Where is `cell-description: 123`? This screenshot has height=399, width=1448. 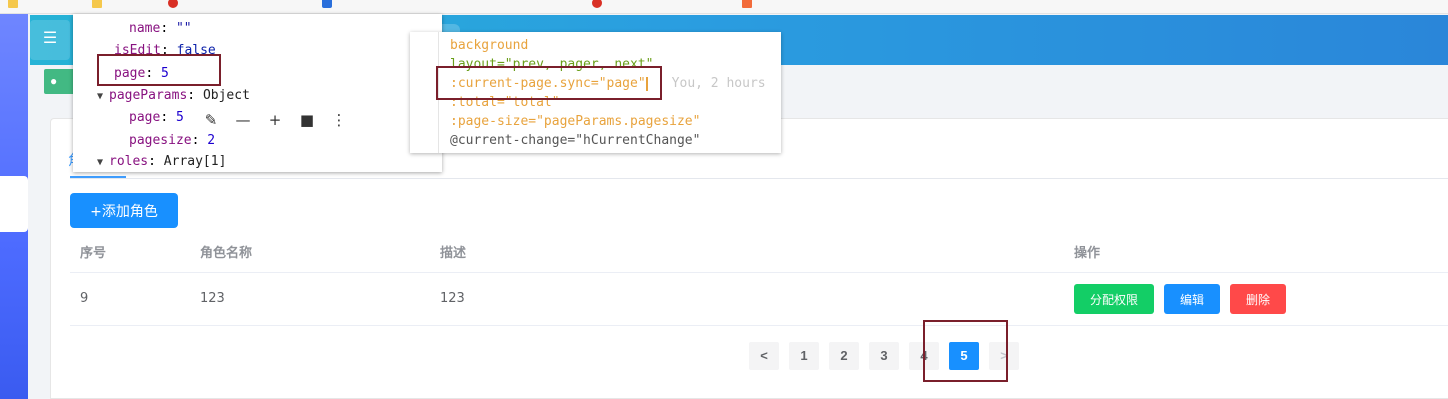 cell-description: 123 is located at coordinates (452, 298).